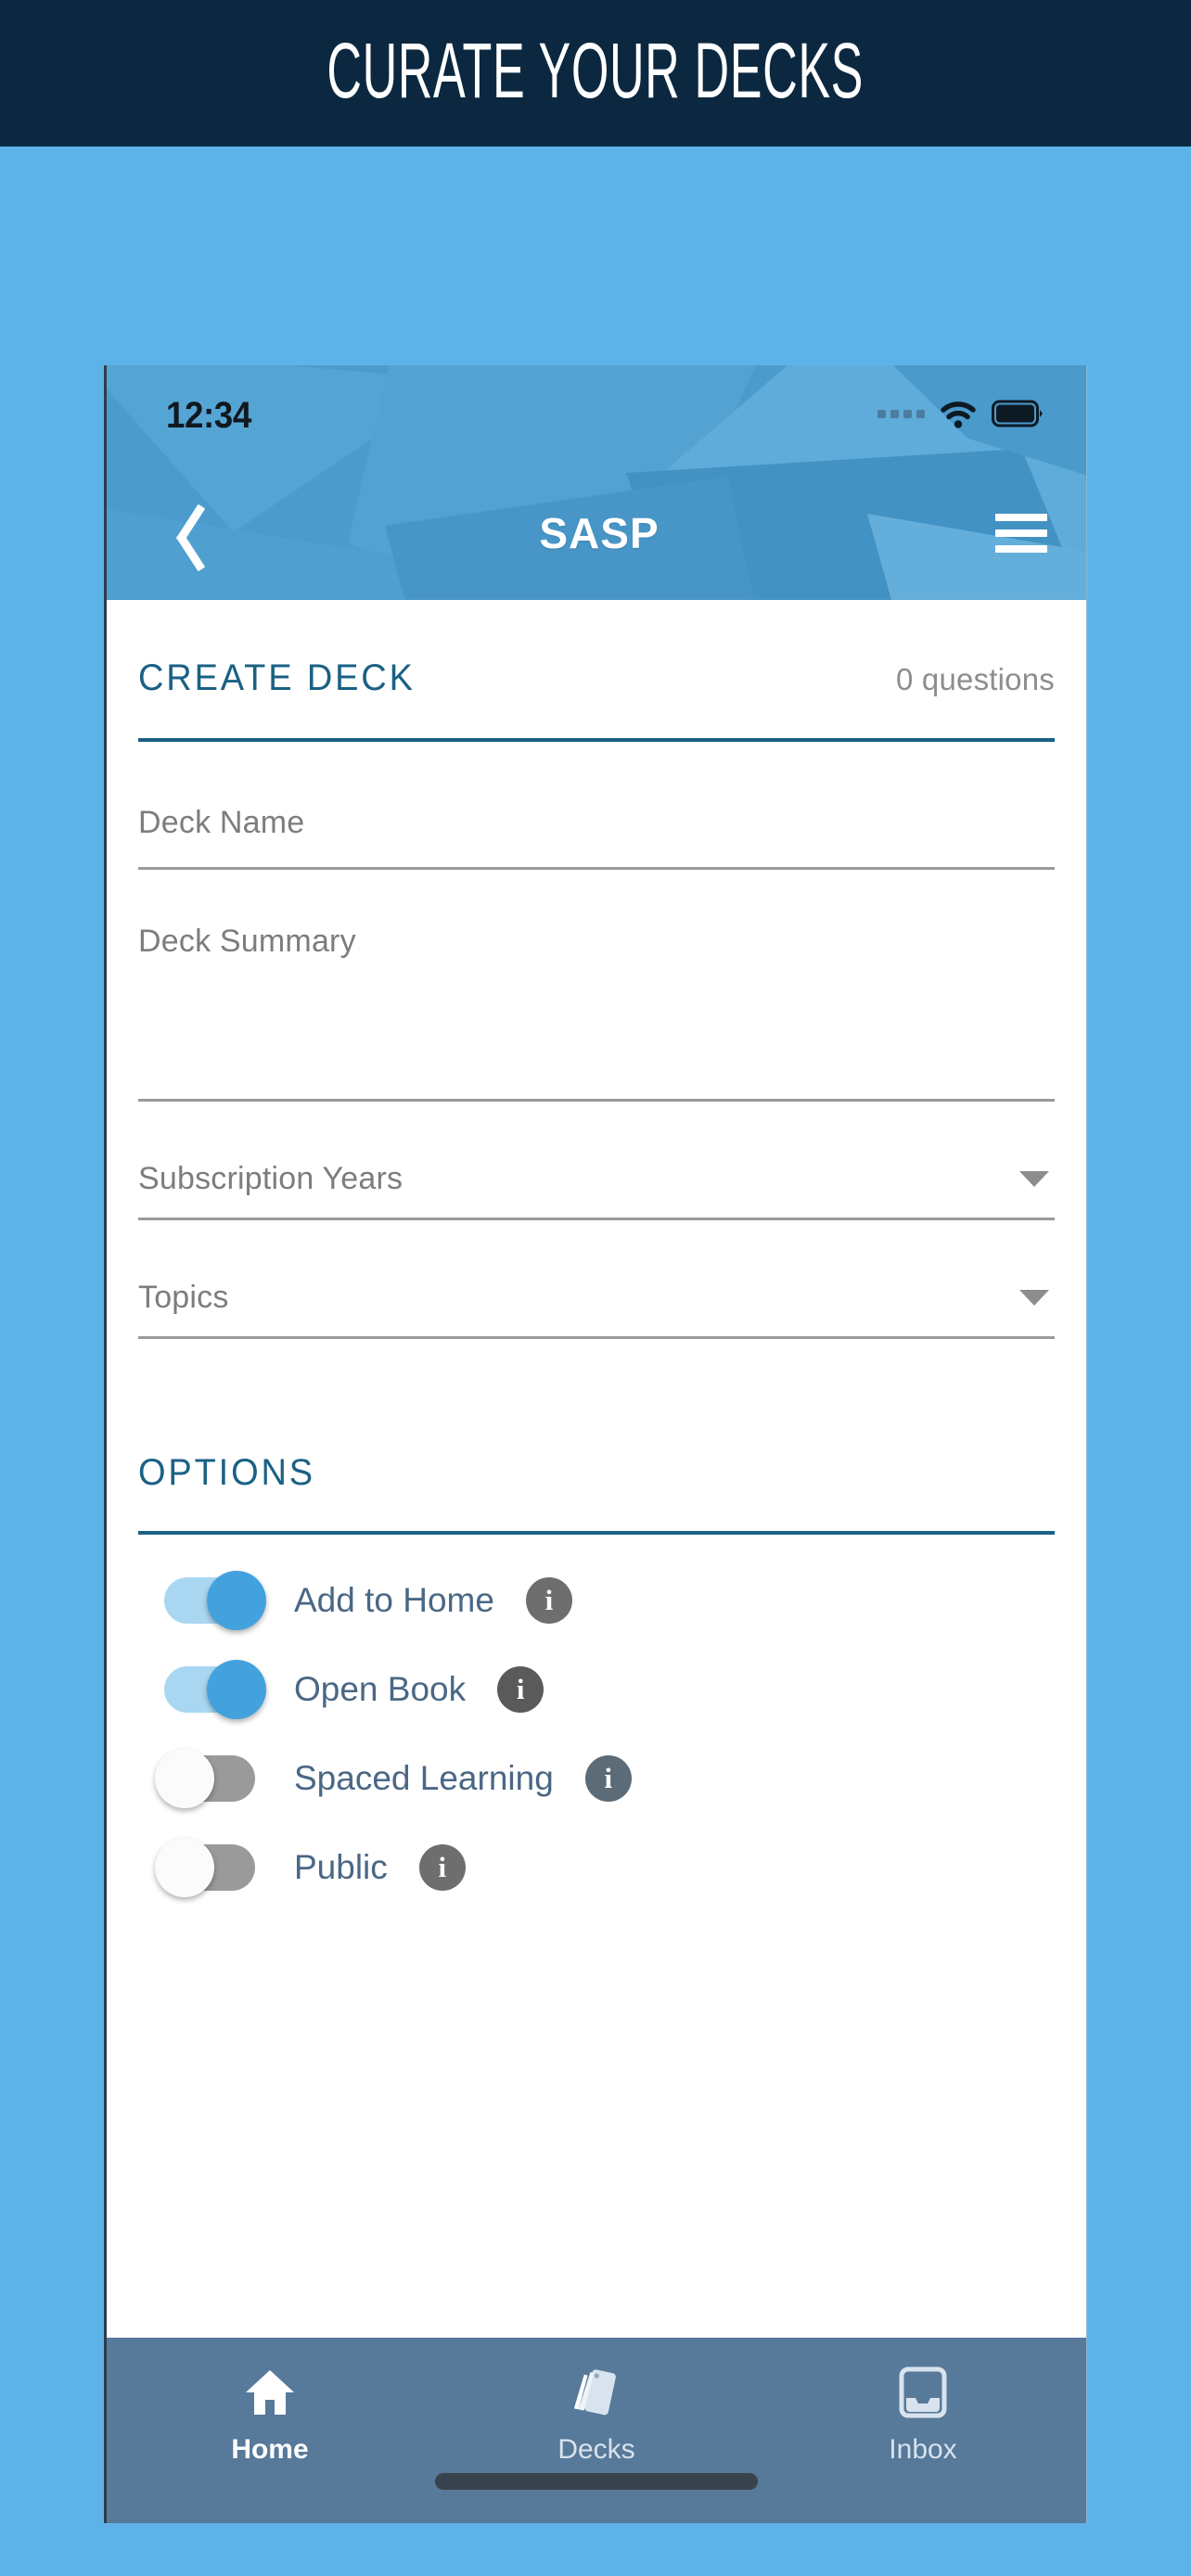 This screenshot has width=1191, height=2576. What do you see at coordinates (597, 2481) in the screenshot?
I see `home-indicator-bar` at bounding box center [597, 2481].